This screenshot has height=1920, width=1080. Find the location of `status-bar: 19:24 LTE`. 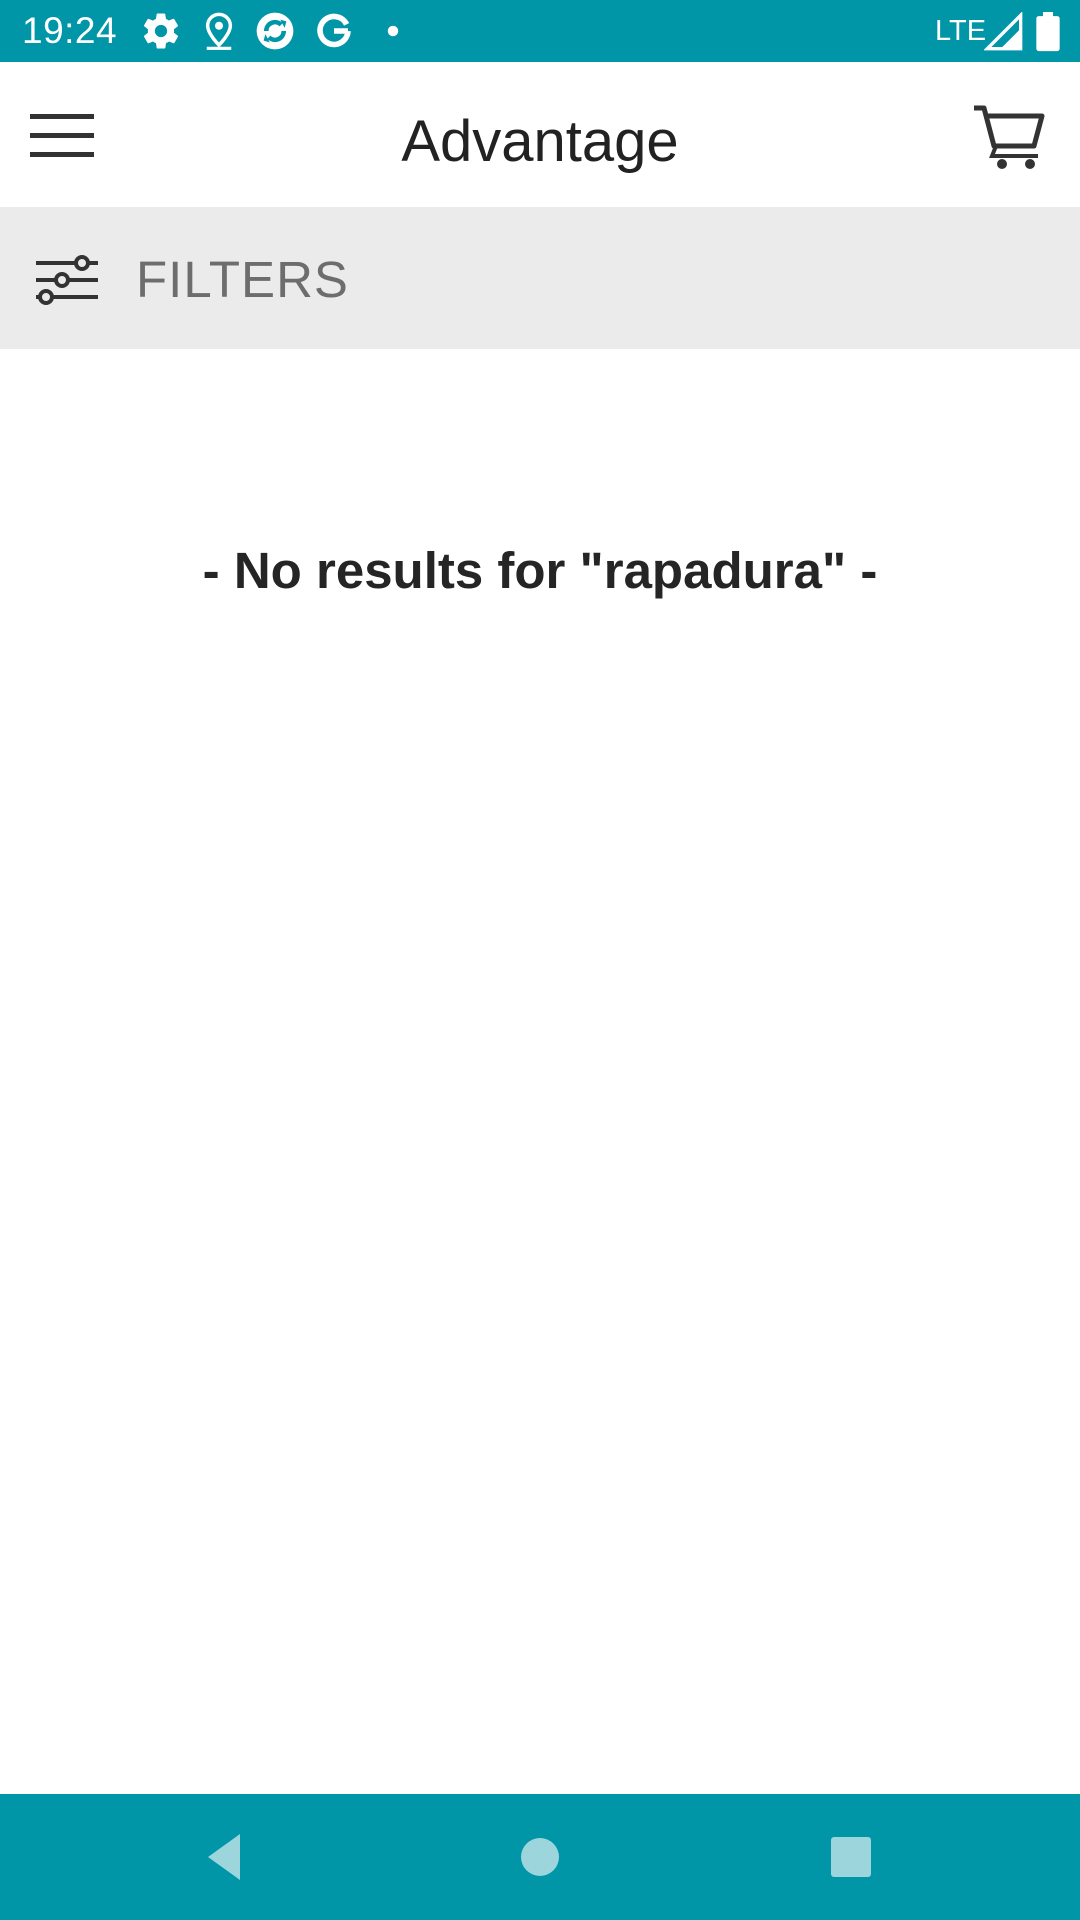

status-bar: 19:24 LTE is located at coordinates (540, 31).